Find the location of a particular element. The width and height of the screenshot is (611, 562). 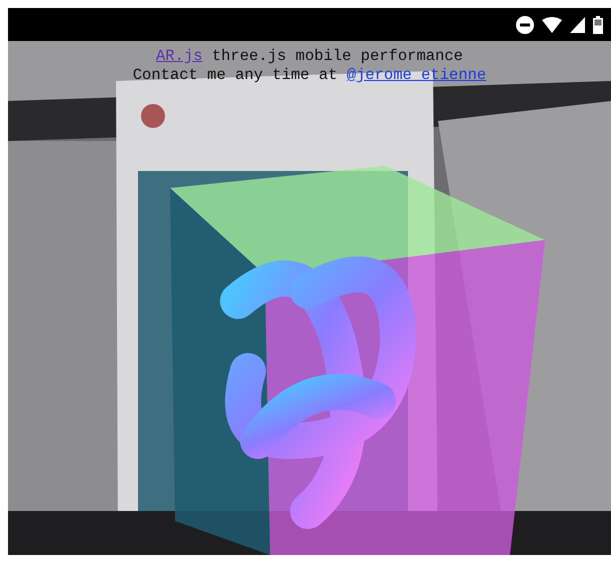

title-text: three.js mobile performance is located at coordinates (337, 56).